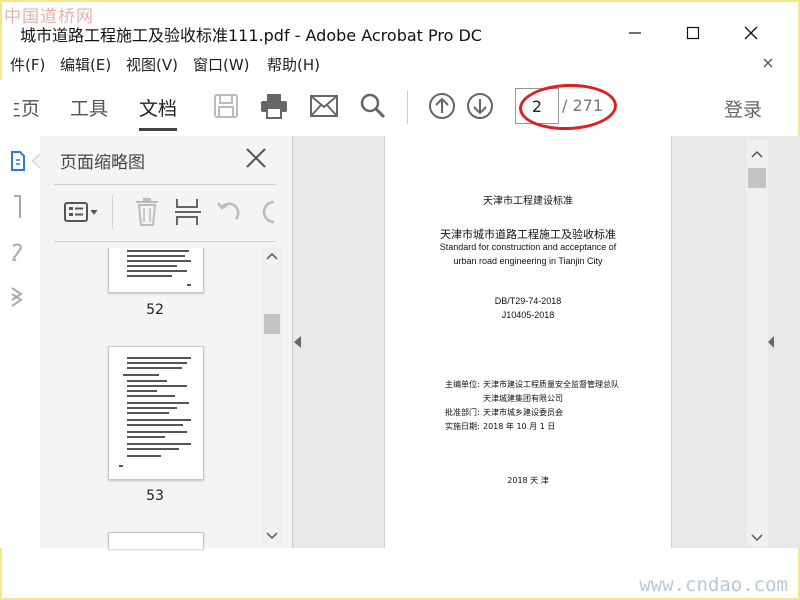  I want to click on tab-tools: 工具, so click(89, 107).